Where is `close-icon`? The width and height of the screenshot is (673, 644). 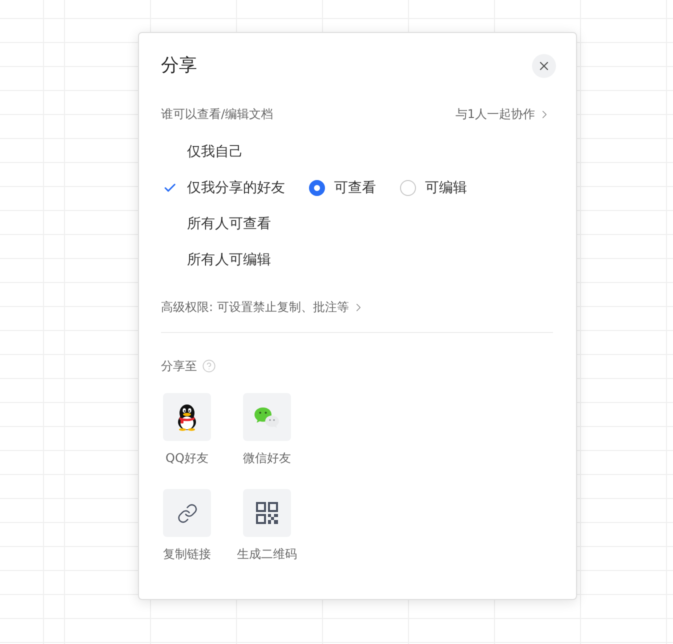
close-icon is located at coordinates (544, 66).